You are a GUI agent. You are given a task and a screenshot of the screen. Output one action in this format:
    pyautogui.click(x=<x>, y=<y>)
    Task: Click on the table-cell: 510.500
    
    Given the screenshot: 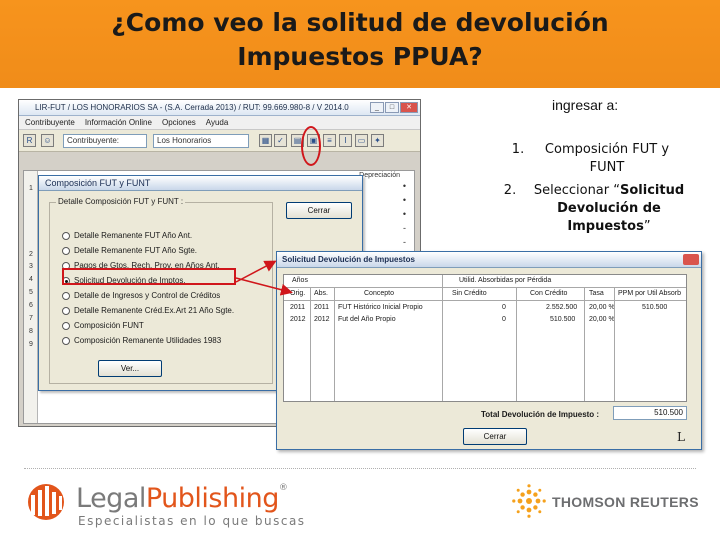 What is the action you would take?
    pyautogui.click(x=655, y=307)
    